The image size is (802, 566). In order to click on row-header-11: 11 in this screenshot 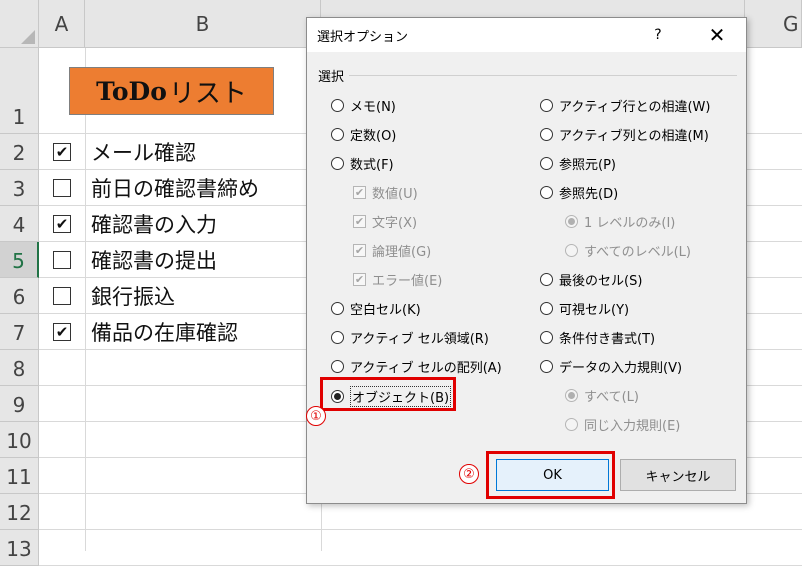, I will do `click(19, 476)`.